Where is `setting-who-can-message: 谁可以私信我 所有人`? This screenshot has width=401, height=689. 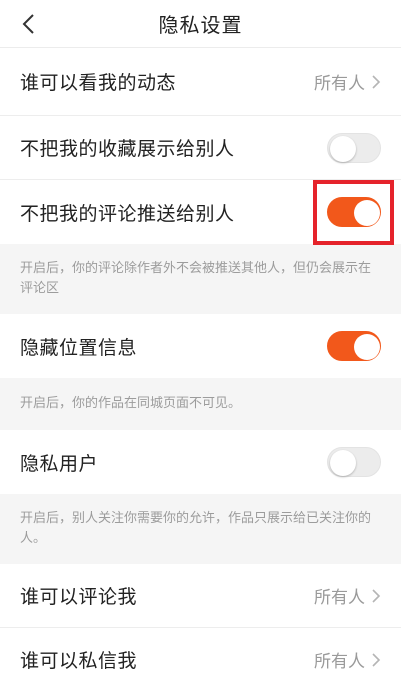
setting-who-can-message: 谁可以私信我 所有人 is located at coordinates (200, 658).